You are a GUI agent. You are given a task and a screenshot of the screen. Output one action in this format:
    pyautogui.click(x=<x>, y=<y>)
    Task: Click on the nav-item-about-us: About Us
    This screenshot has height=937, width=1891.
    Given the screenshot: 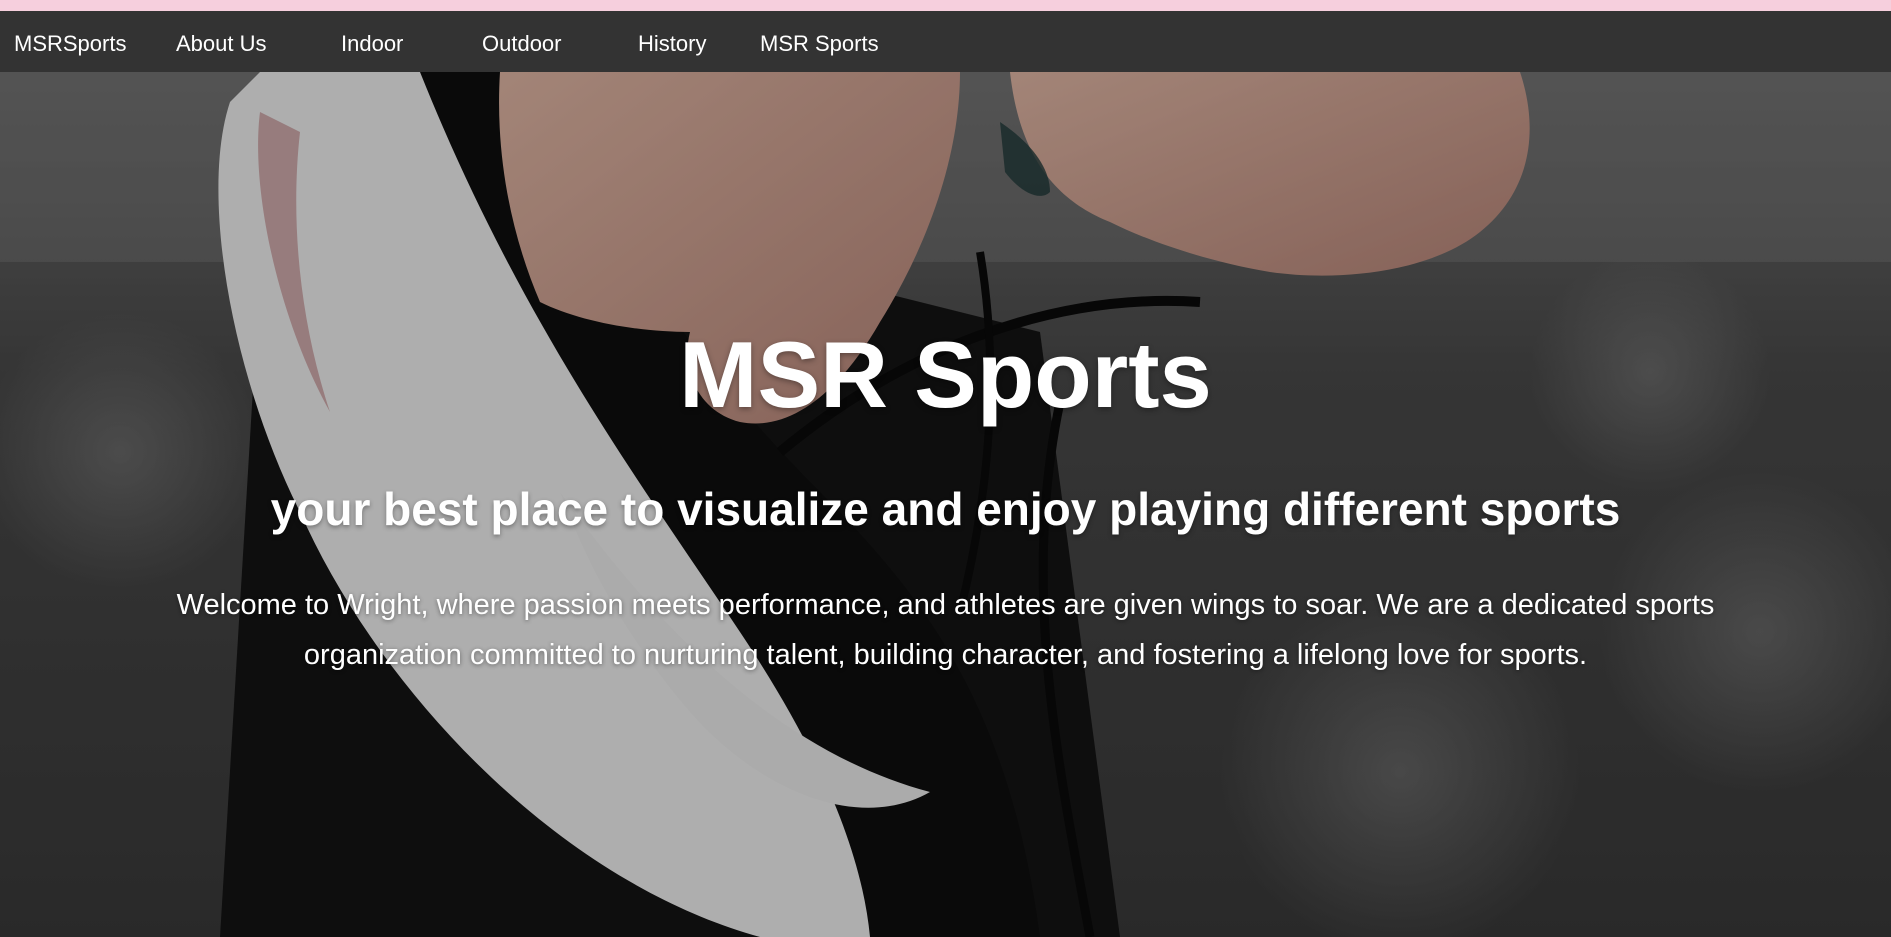 What is the action you would take?
    pyautogui.click(x=221, y=44)
    